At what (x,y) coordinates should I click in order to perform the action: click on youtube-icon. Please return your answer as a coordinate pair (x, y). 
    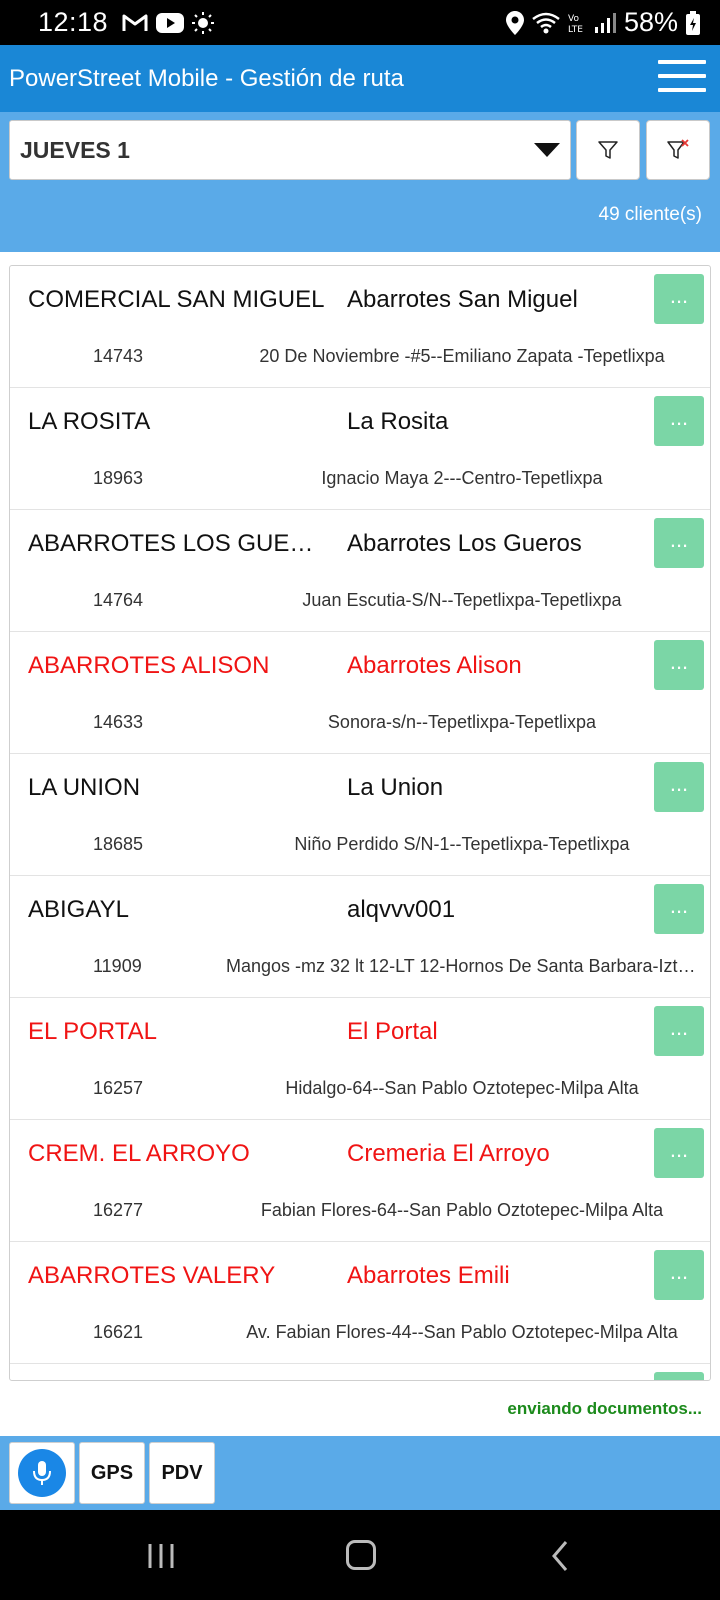
    Looking at the image, I should click on (170, 22).